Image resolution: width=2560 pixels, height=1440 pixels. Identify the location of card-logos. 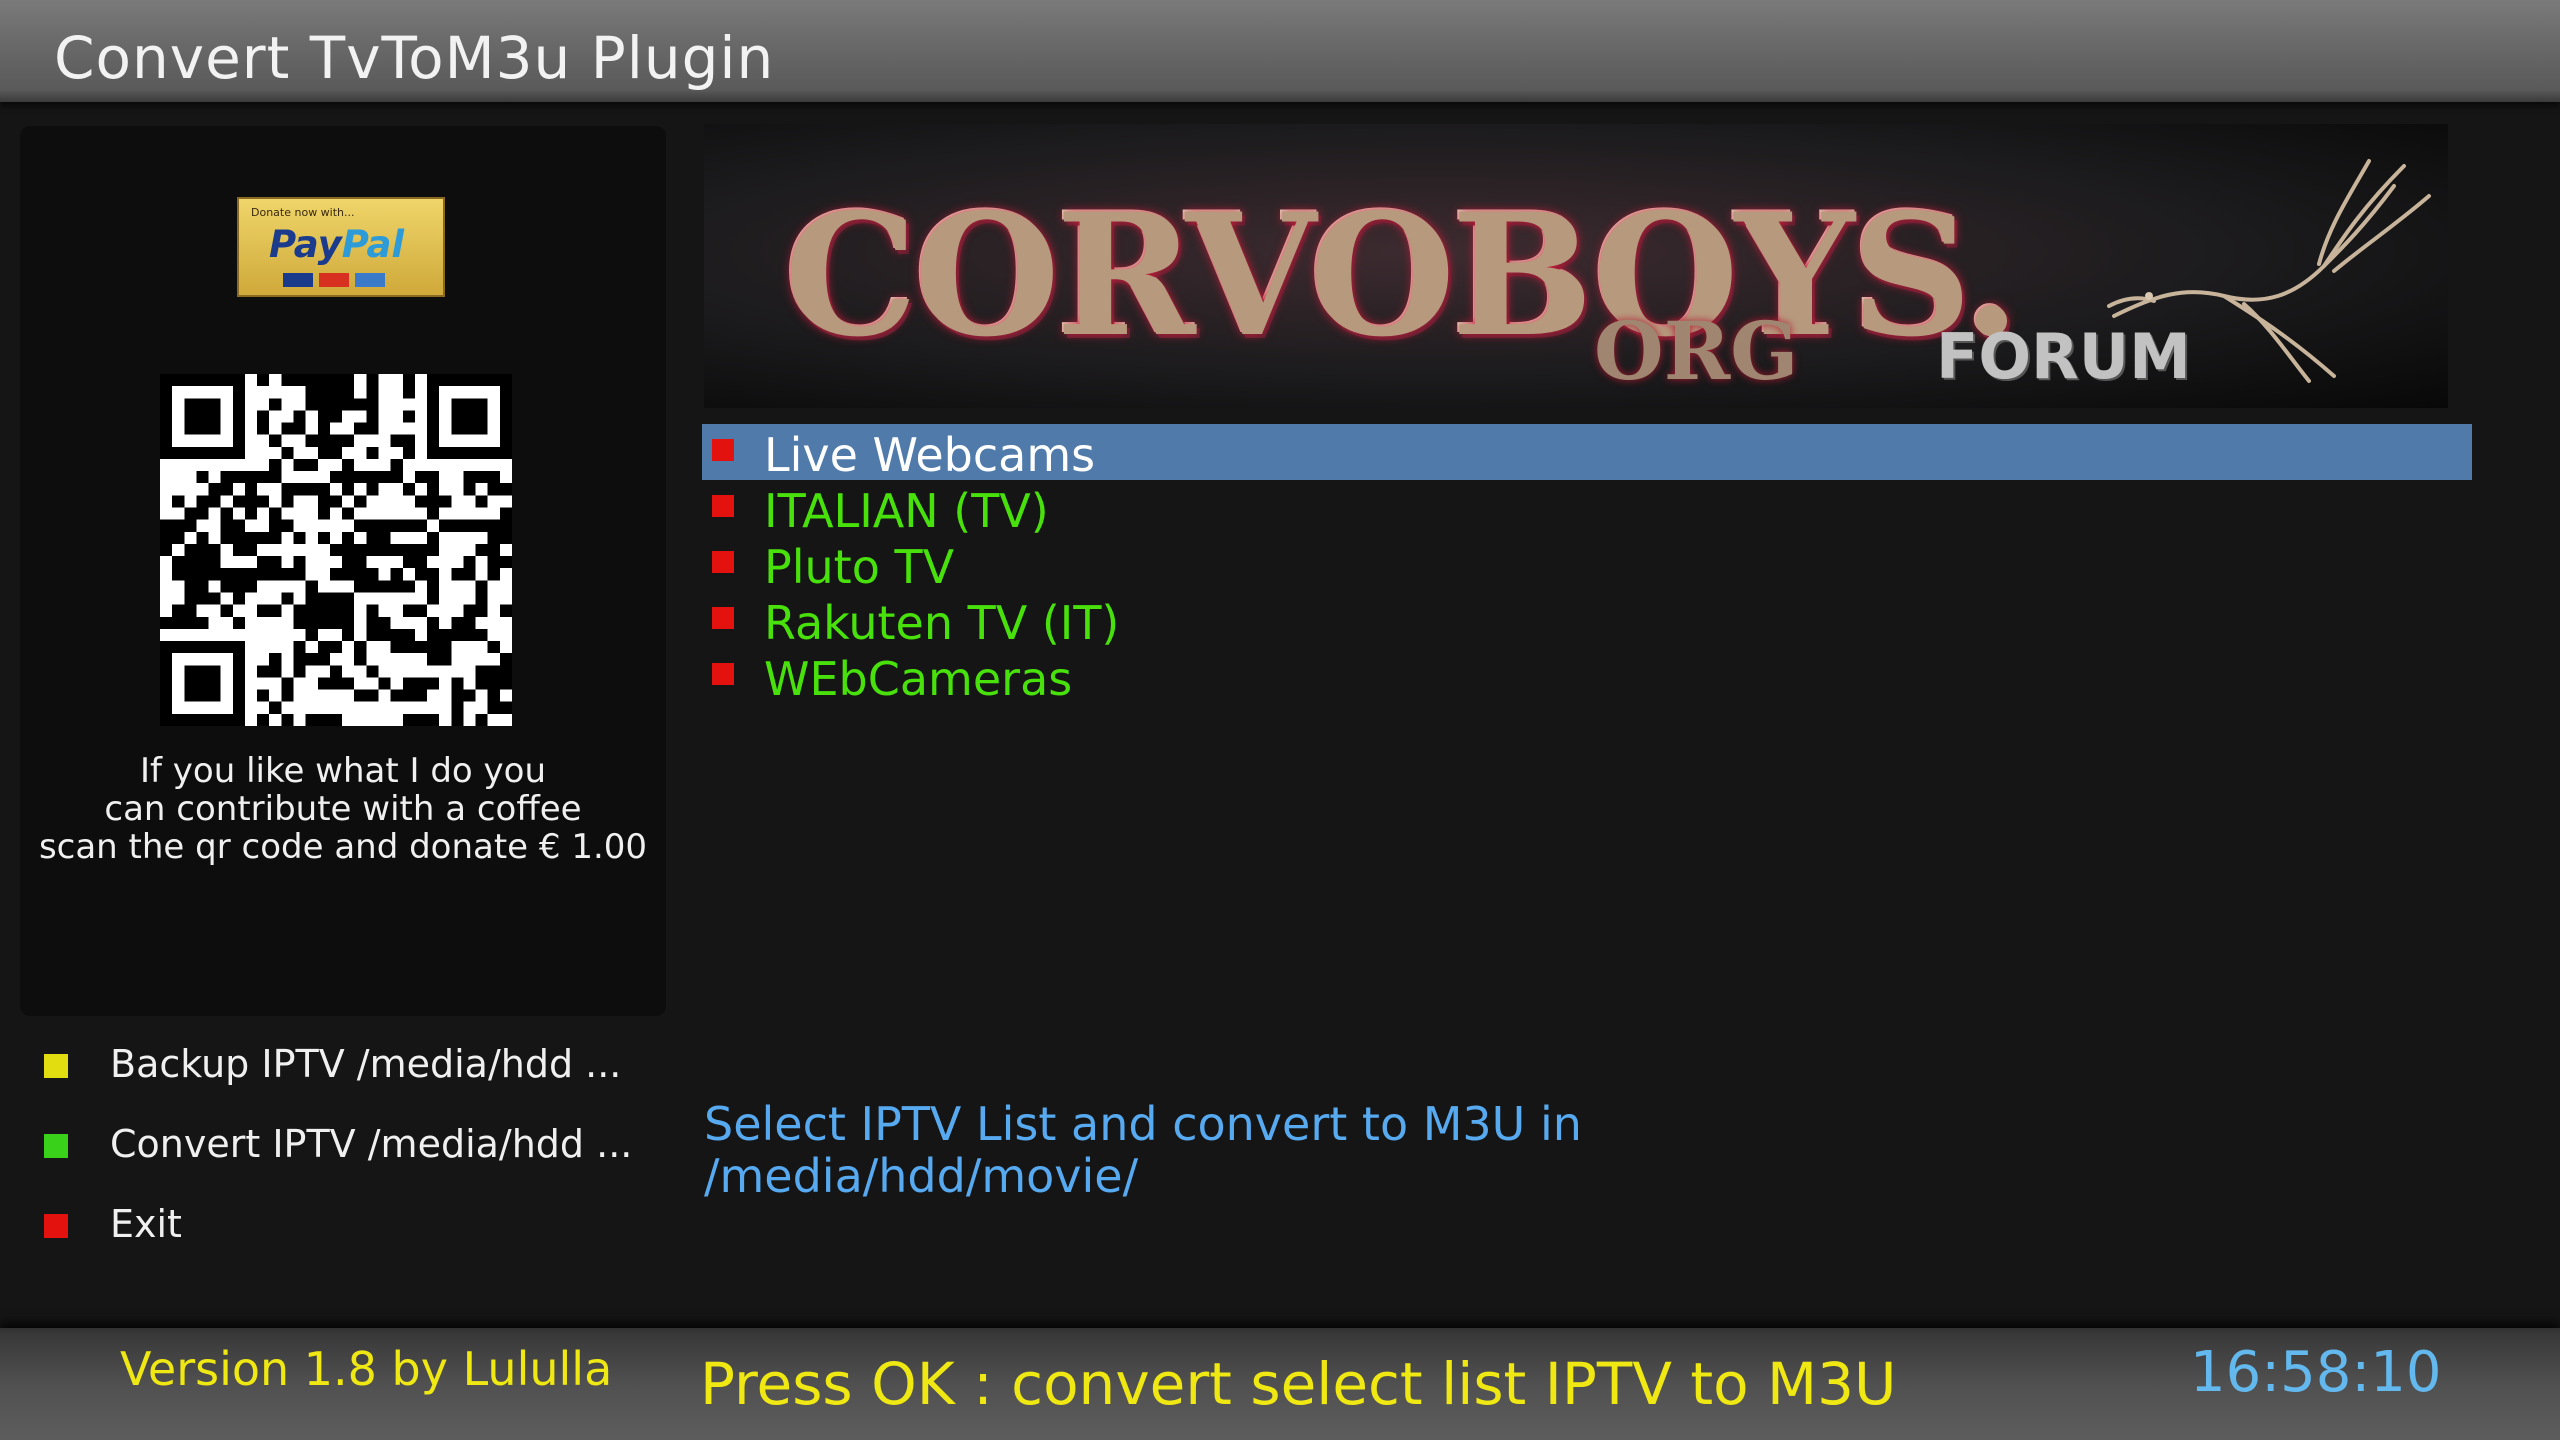
(337, 282).